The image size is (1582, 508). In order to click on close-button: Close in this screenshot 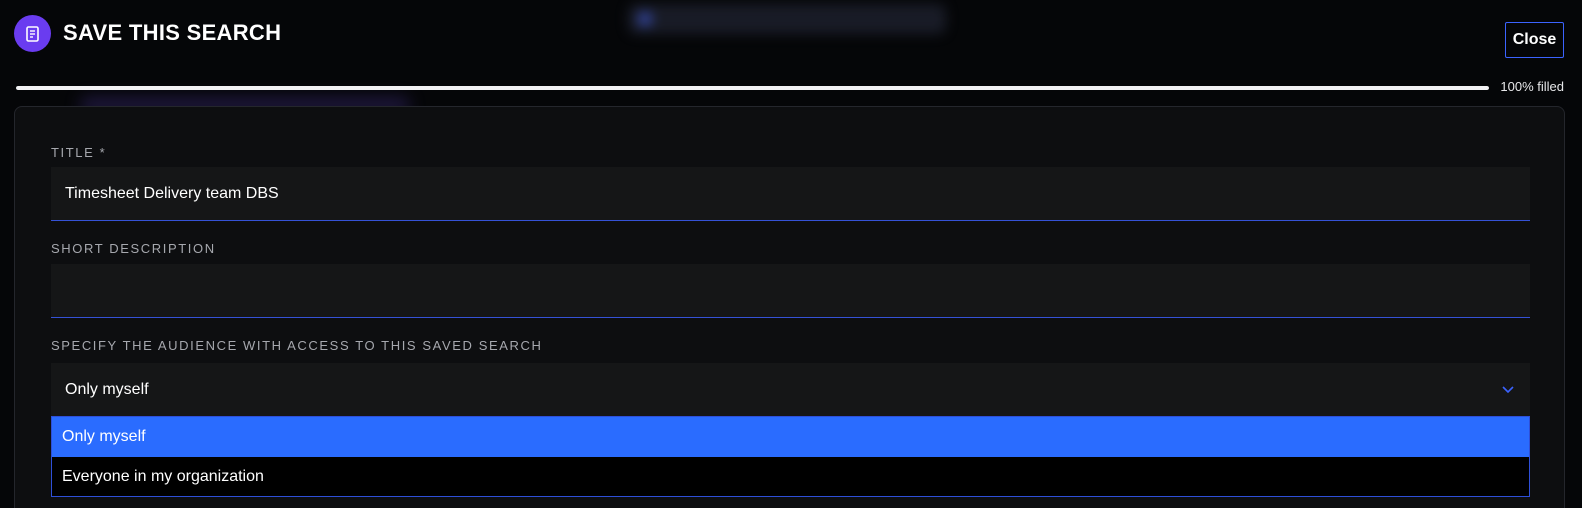, I will do `click(1534, 40)`.